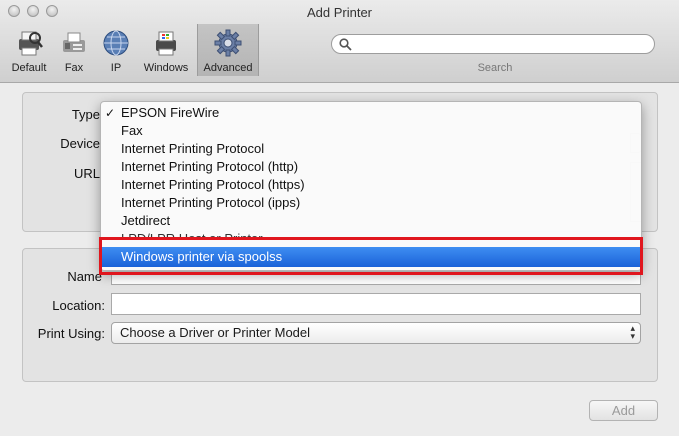 Image resolution: width=679 pixels, height=436 pixels. I want to click on search-input, so click(503, 45).